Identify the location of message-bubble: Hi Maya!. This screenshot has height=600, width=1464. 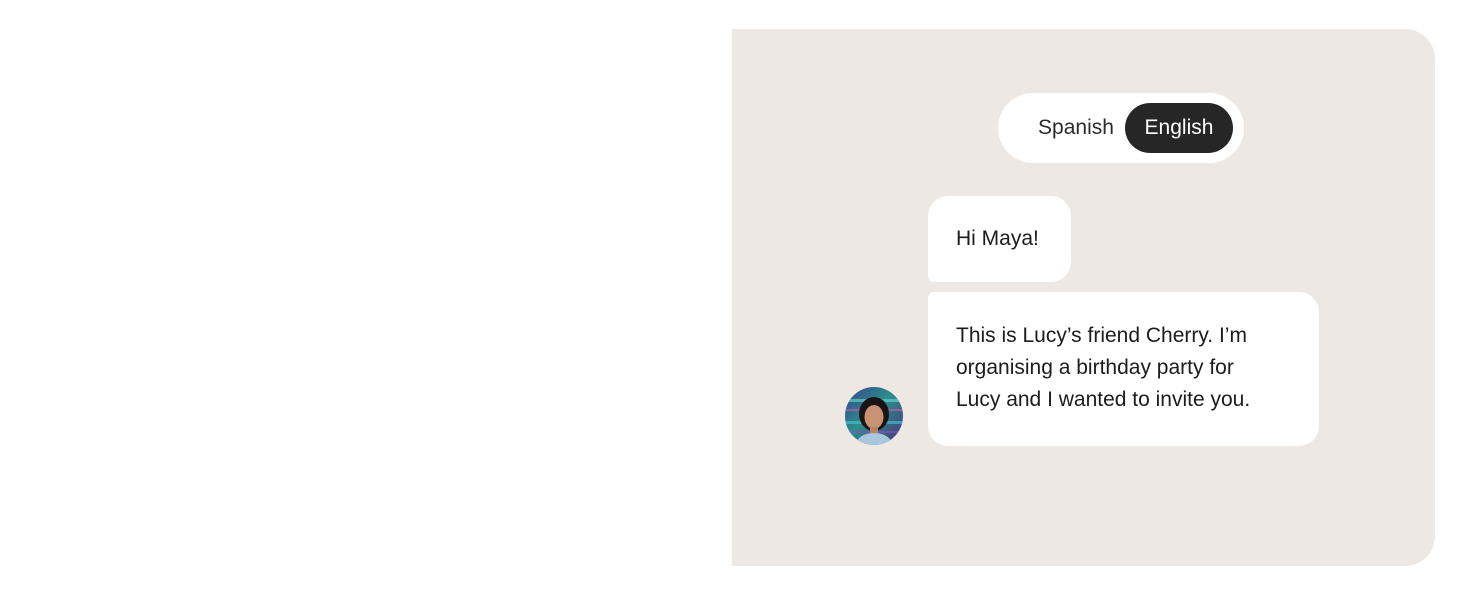
(999, 239).